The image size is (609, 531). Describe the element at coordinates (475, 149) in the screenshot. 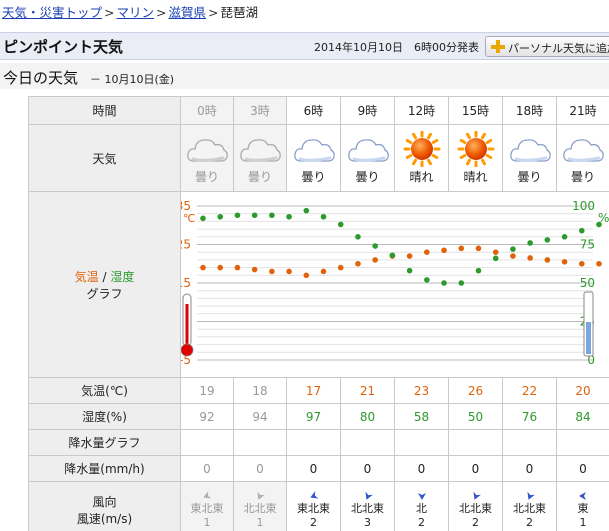

I see `sun-icon` at that location.